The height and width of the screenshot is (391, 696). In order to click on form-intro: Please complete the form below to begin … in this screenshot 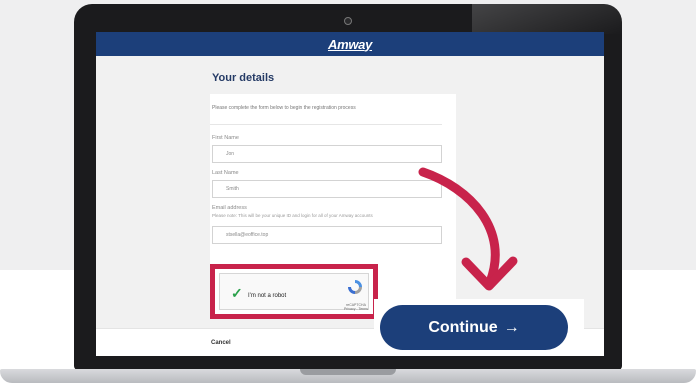, I will do `click(284, 108)`.